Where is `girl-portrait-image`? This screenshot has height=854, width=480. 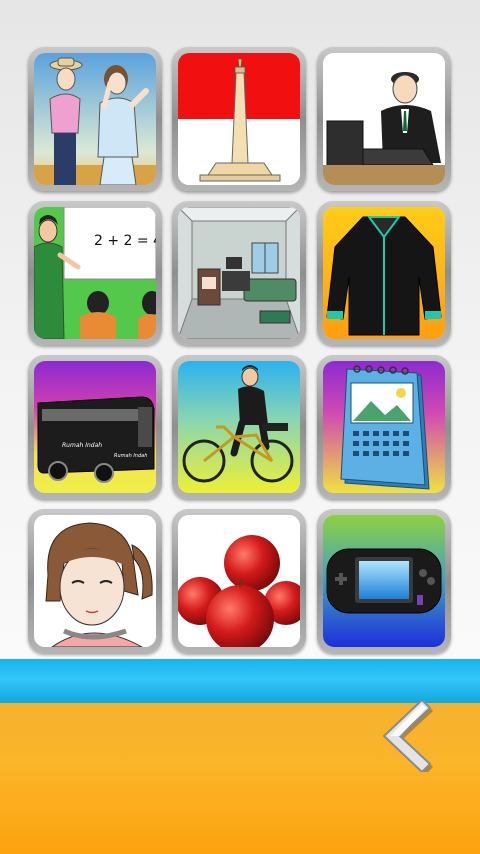
girl-portrait-image is located at coordinates (95, 581).